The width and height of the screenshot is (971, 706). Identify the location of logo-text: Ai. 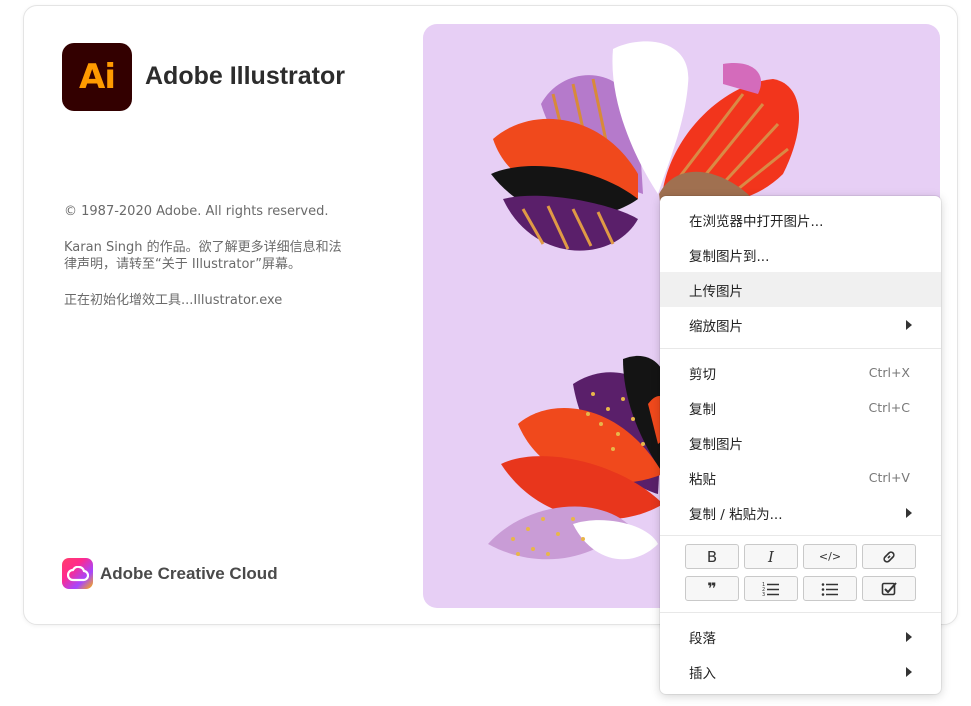
(97, 77).